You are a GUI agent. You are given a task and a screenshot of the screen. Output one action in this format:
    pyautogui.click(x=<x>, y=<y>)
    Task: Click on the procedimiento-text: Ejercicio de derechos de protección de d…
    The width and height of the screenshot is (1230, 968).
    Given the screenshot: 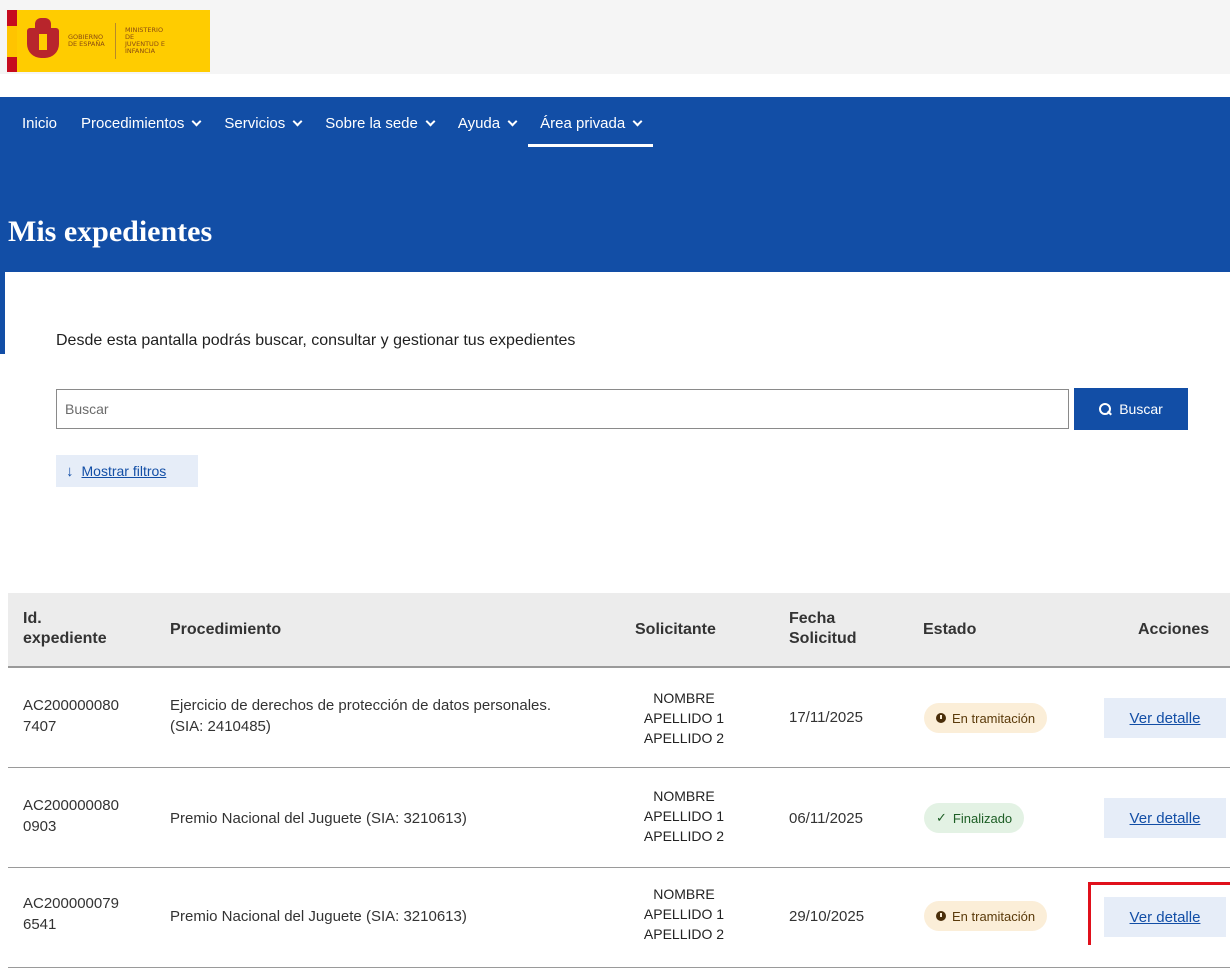 What is the action you would take?
    pyautogui.click(x=361, y=716)
    